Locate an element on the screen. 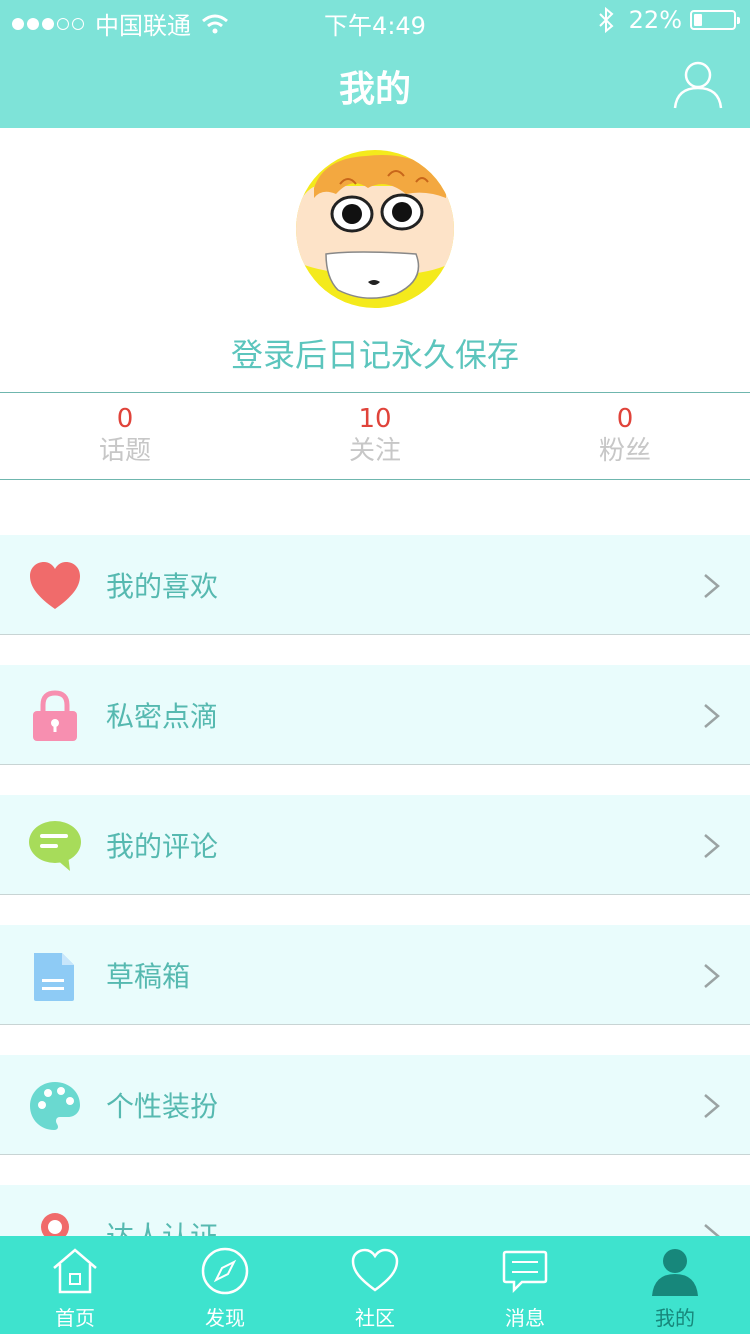 The height and width of the screenshot is (1334, 750). tab-mine: 我的 is located at coordinates (675, 1285).